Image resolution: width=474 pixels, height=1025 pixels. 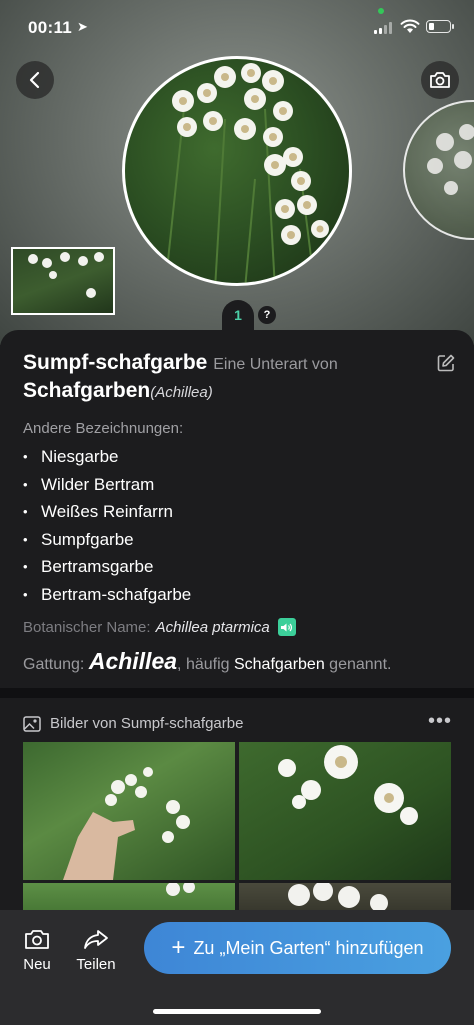 I want to click on genus-common-name: Schafgarben, so click(x=279, y=664).